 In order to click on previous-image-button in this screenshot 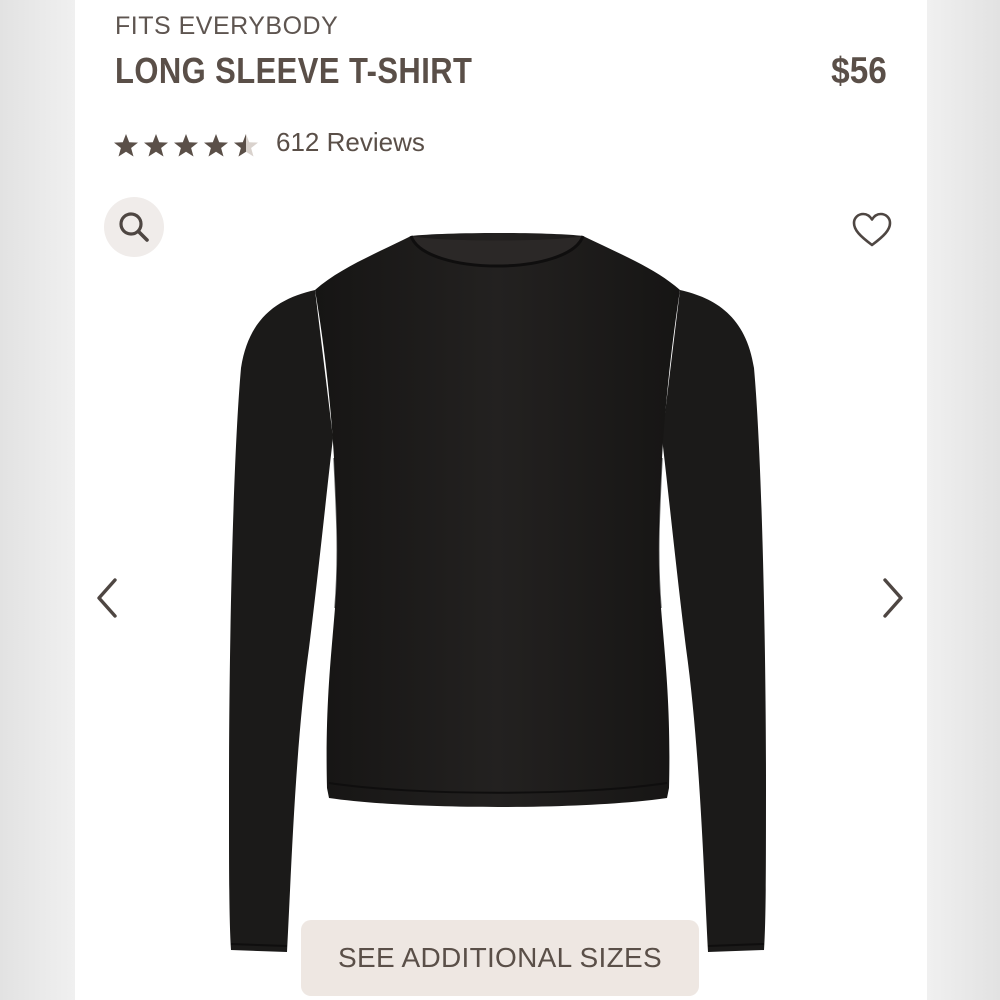, I will do `click(107, 598)`.